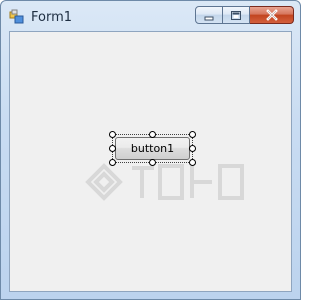 Image resolution: width=320 pixels, height=300 pixels. Describe the element at coordinates (52, 17) in the screenshot. I see `window-title: Form1` at that location.